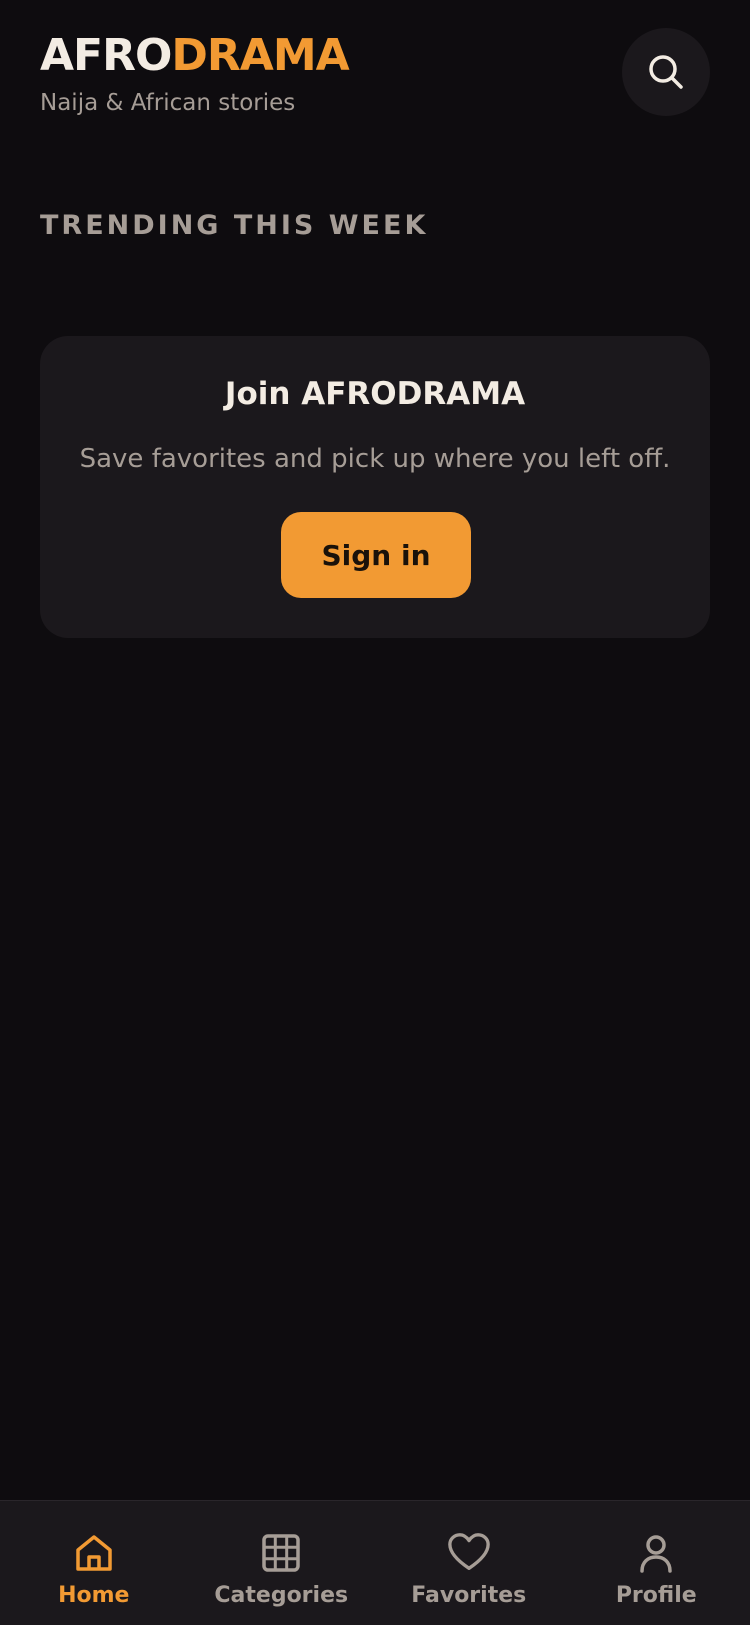  I want to click on user-icon, so click(656, 1553).